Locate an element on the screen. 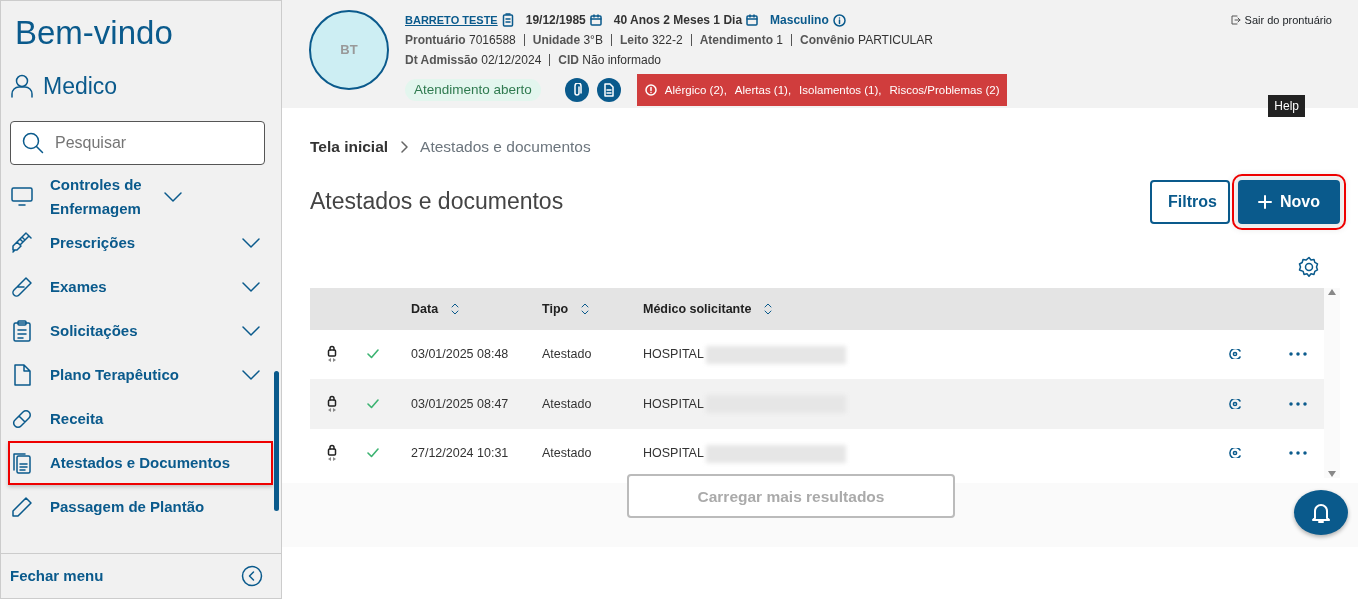 This screenshot has width=1358, height=599. logout-icon is located at coordinates (1235, 20).